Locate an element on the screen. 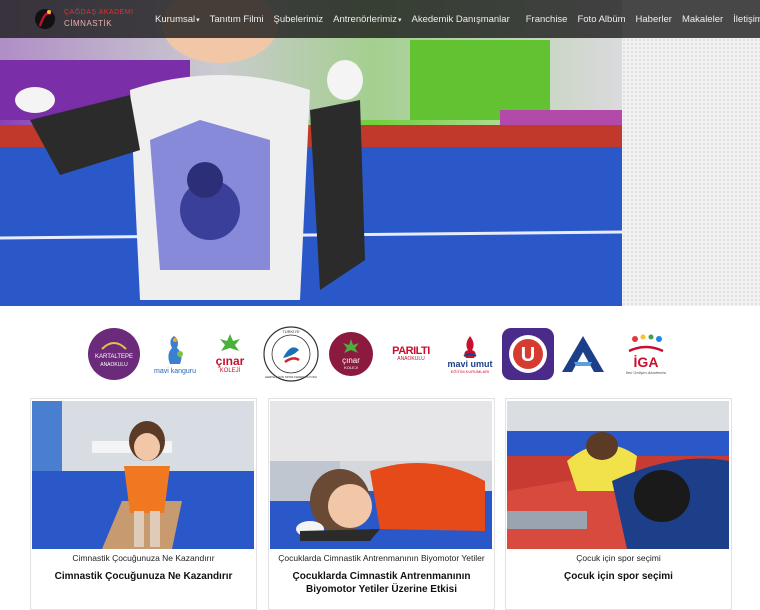 This screenshot has width=760, height=610. svg-text: TÜRKİYE is located at coordinates (291, 331).